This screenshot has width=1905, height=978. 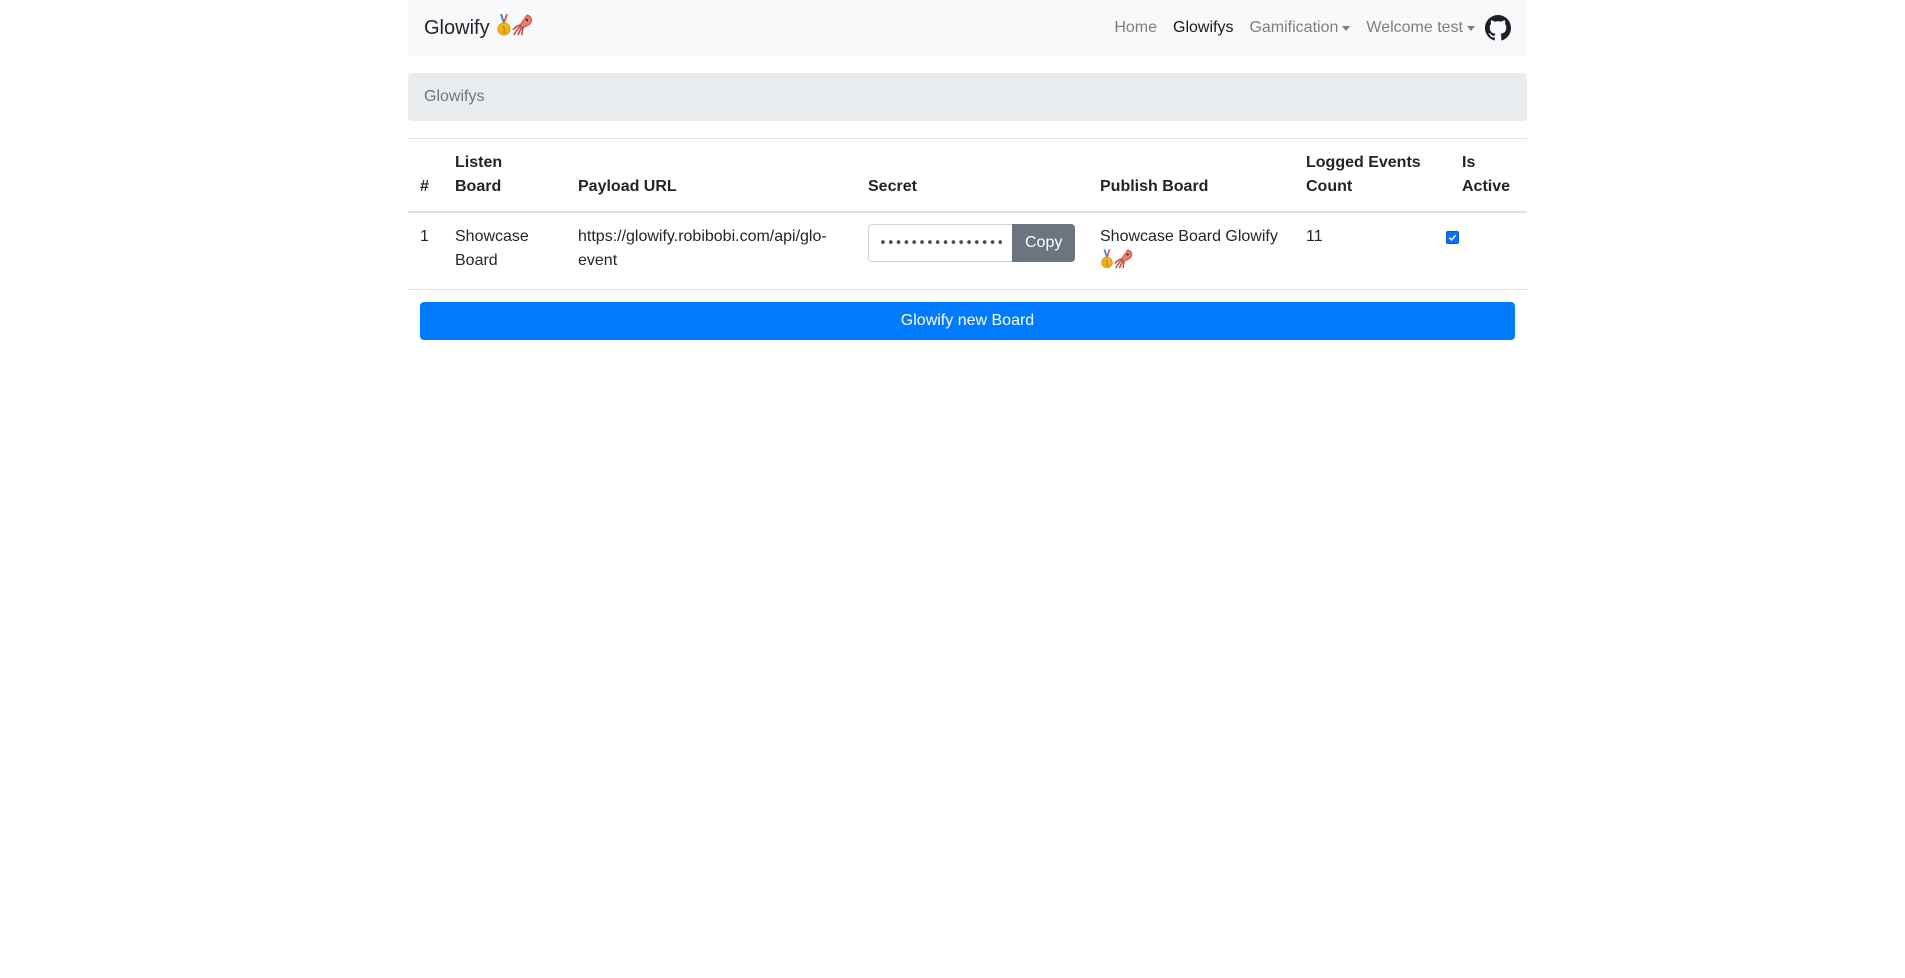 What do you see at coordinates (1363, 162) in the screenshot?
I see `header-logged-line1: Logged Events` at bounding box center [1363, 162].